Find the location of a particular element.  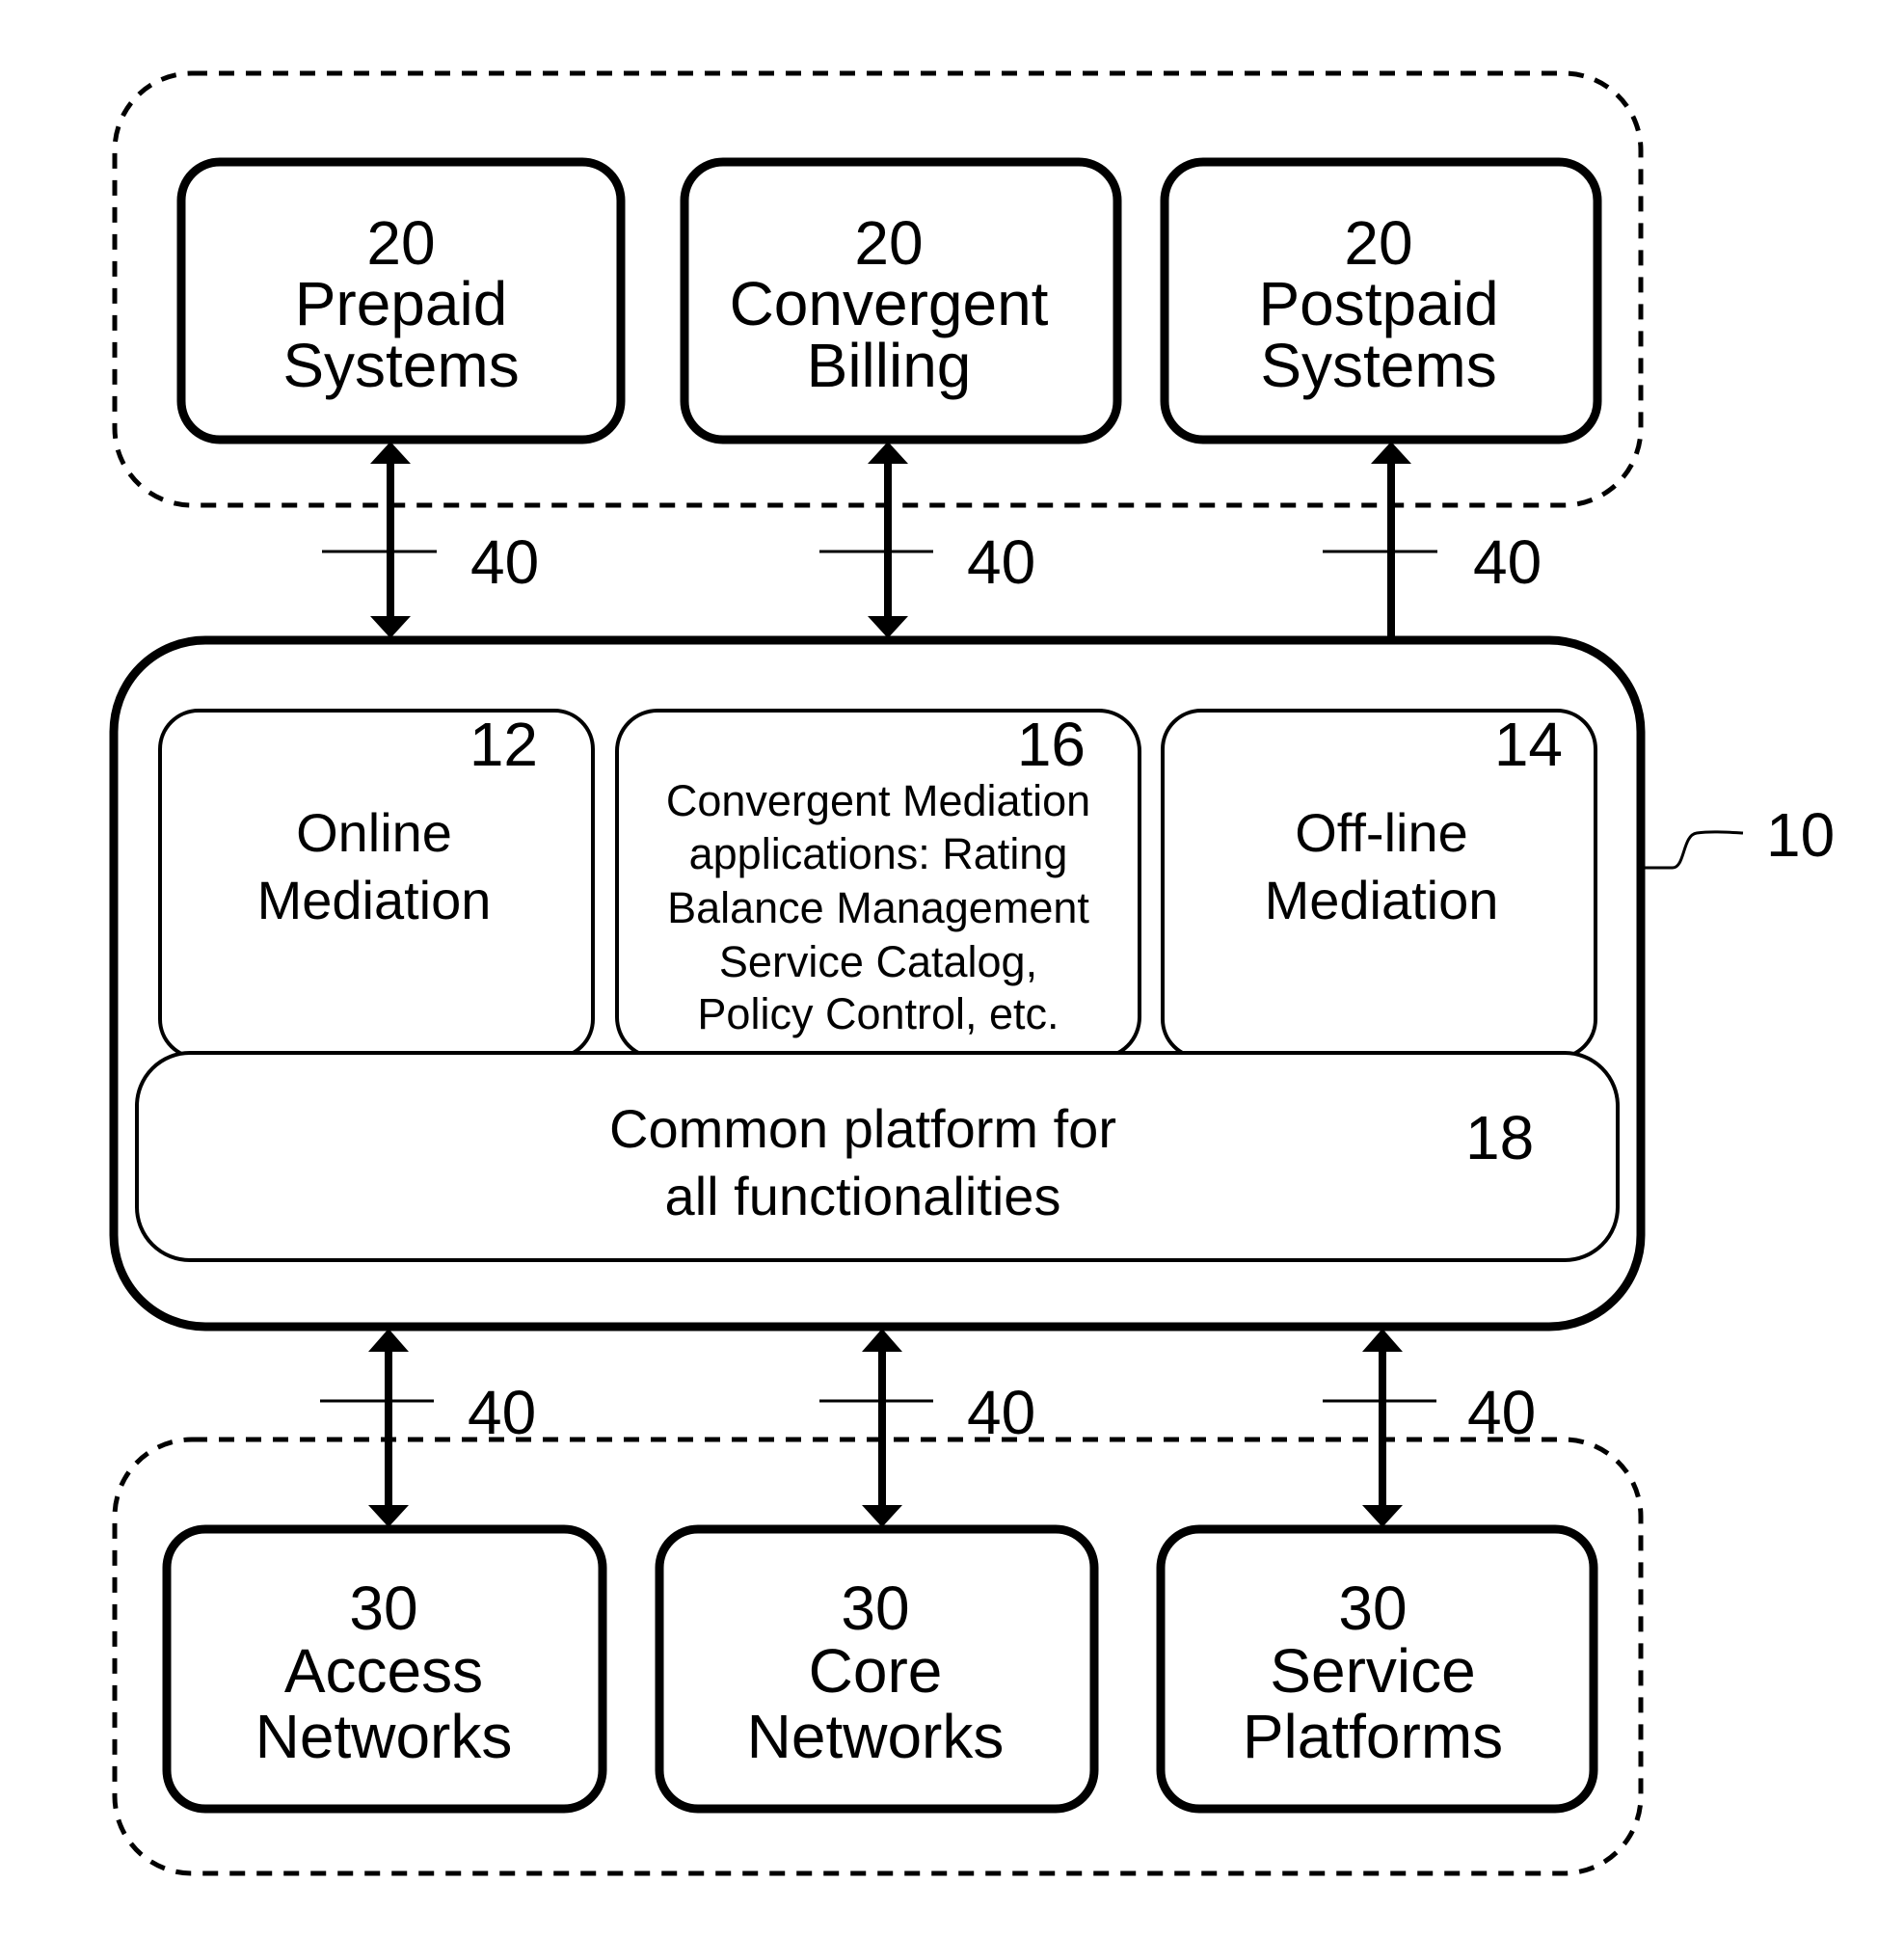

upper-connection-2: 40 is located at coordinates (927, 540).